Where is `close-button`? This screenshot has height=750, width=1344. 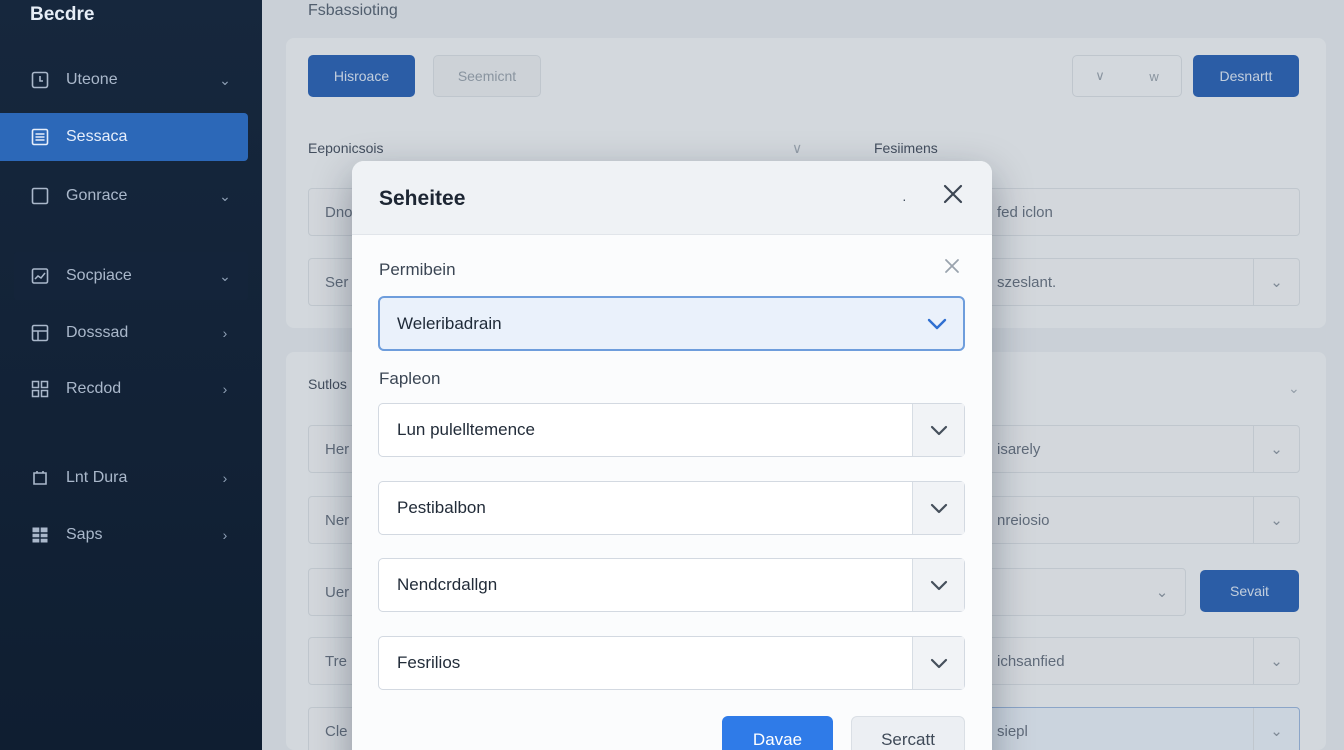 close-button is located at coordinates (953, 196).